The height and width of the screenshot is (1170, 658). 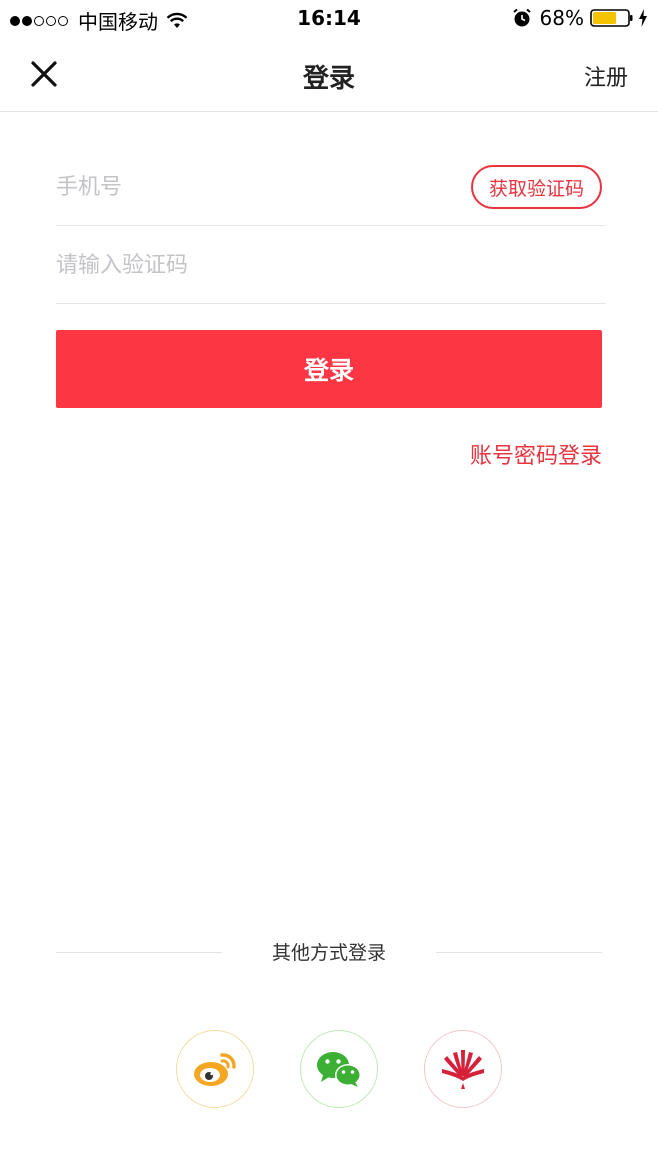 I want to click on wechat-login-button, so click(x=339, y=1069).